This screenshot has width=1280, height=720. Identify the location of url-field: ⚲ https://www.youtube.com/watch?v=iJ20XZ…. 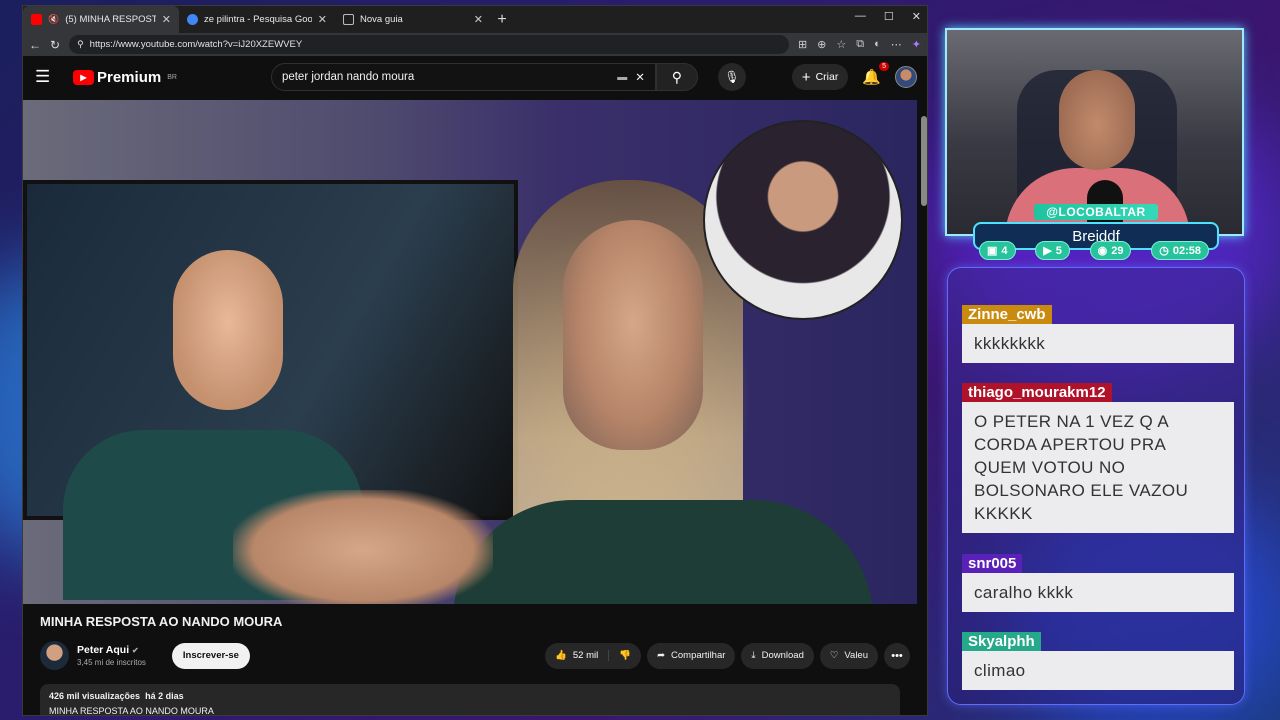
(429, 44).